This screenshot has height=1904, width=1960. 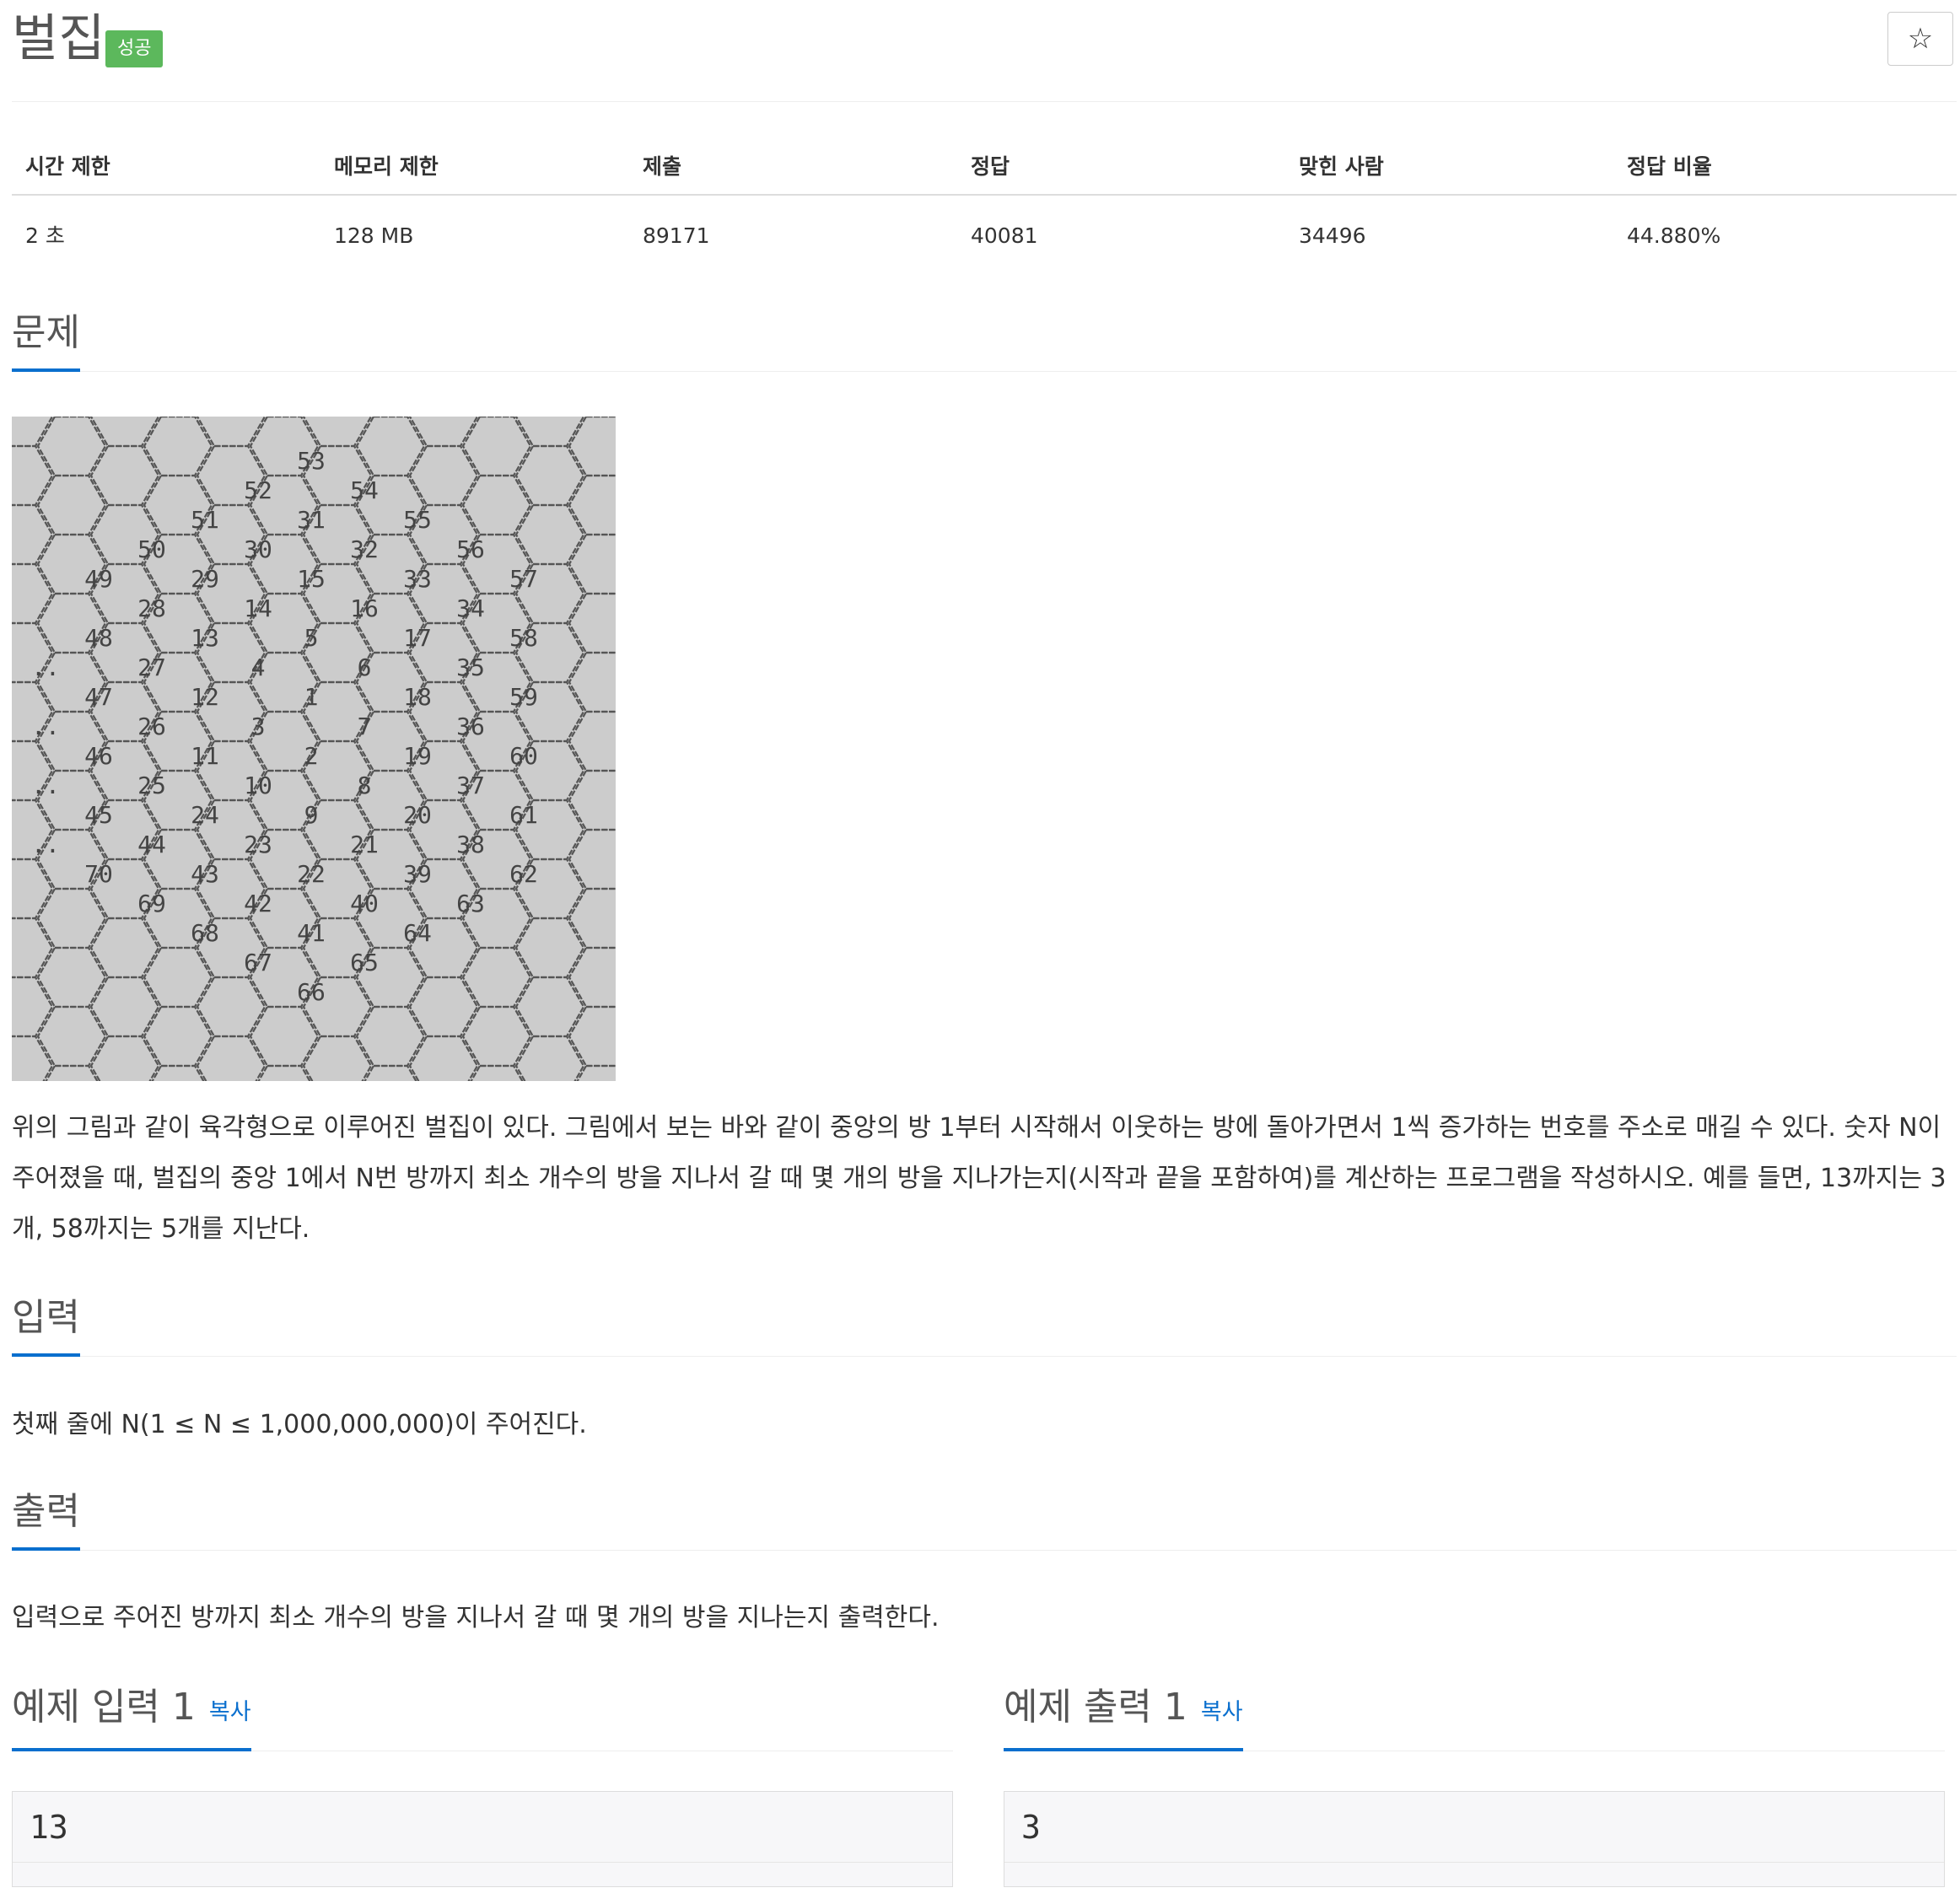 What do you see at coordinates (258, 490) in the screenshot?
I see `honeycomb-label: 52` at bounding box center [258, 490].